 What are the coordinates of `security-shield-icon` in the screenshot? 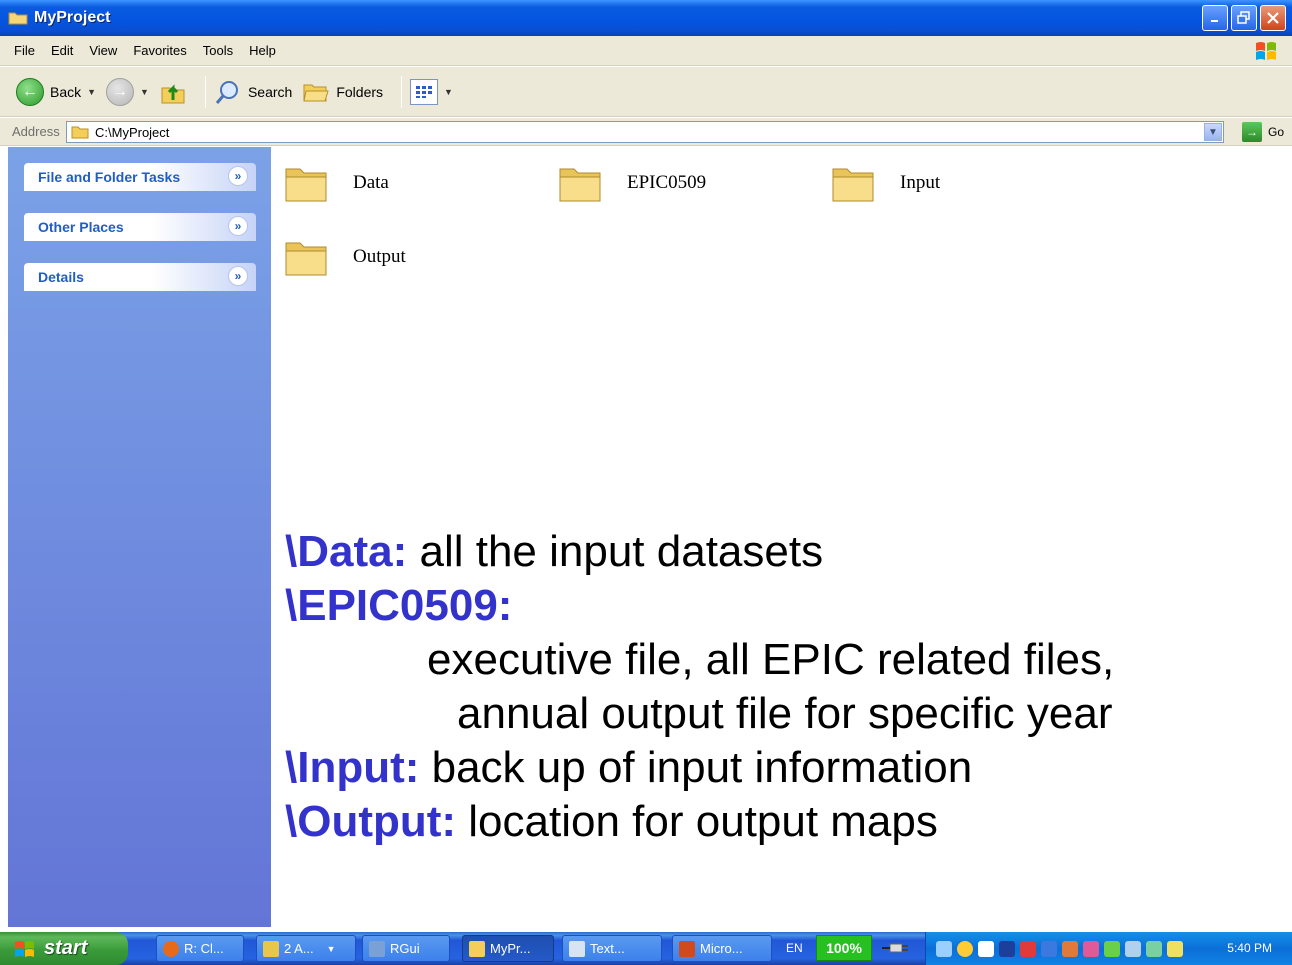 It's located at (965, 948).